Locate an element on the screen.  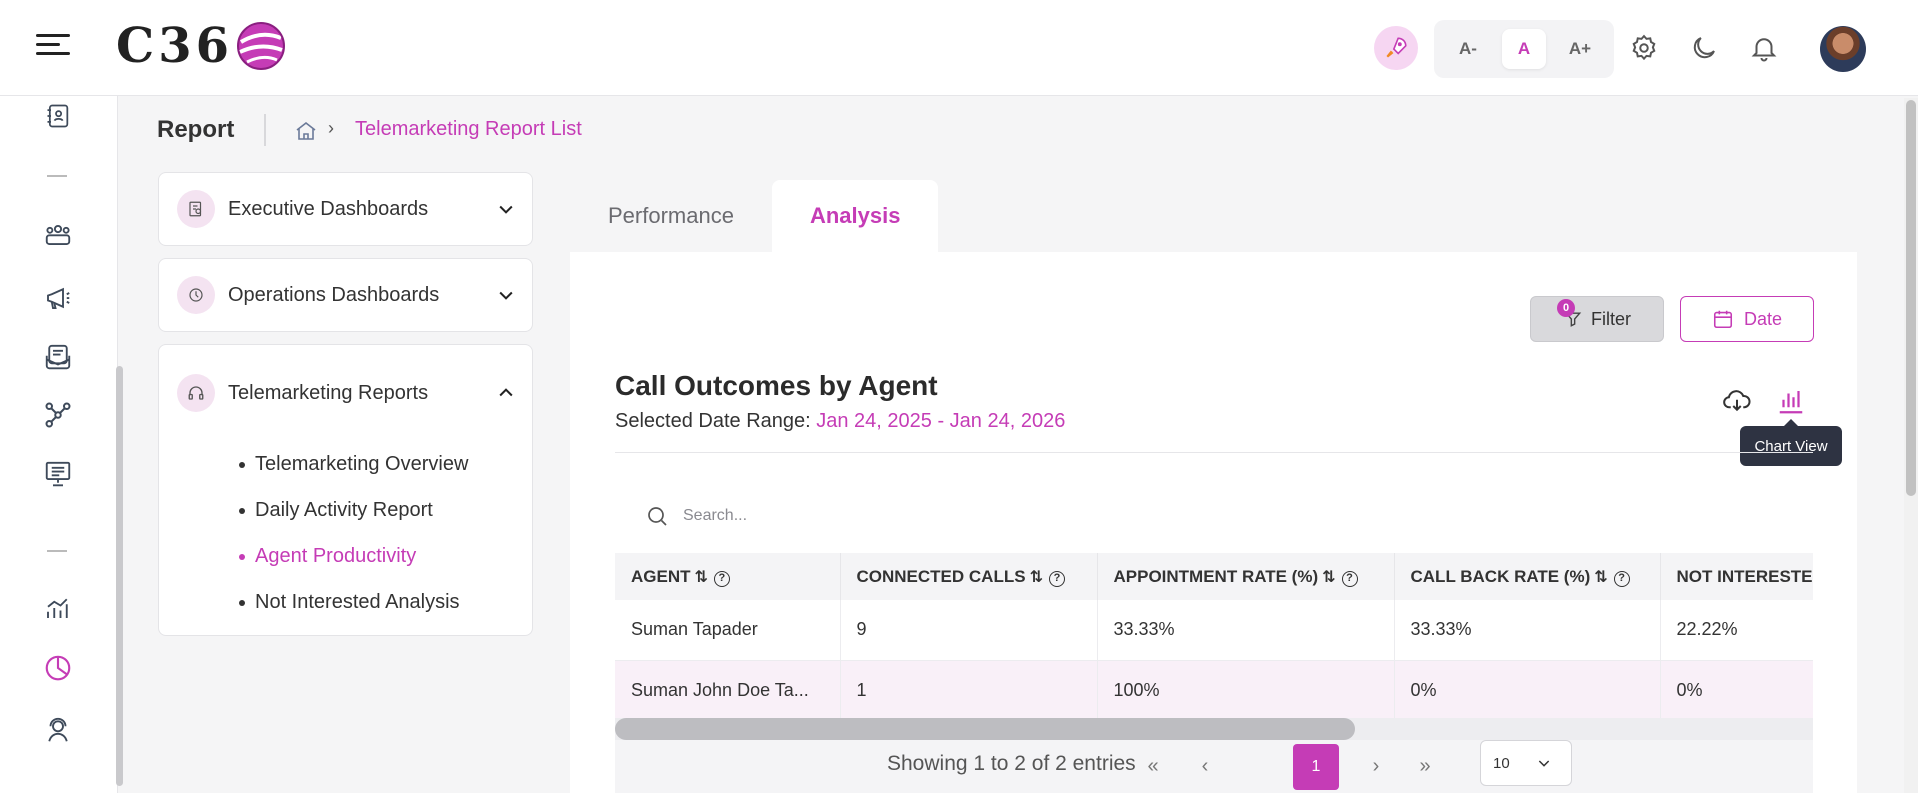
table-horizontal-scrollbar is located at coordinates (1214, 729).